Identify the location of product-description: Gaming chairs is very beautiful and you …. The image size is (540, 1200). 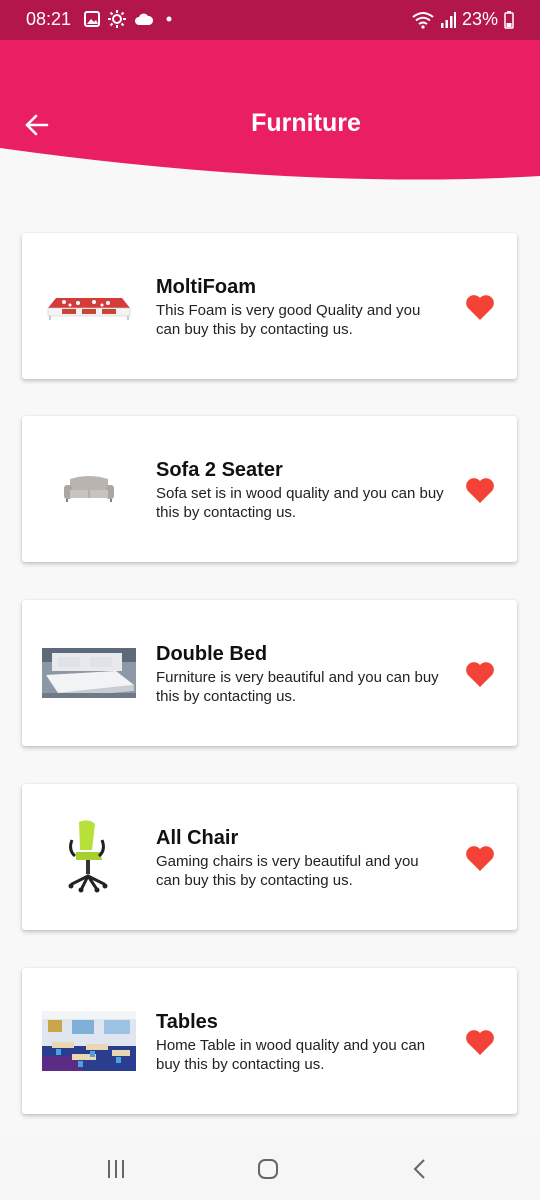
(287, 871).